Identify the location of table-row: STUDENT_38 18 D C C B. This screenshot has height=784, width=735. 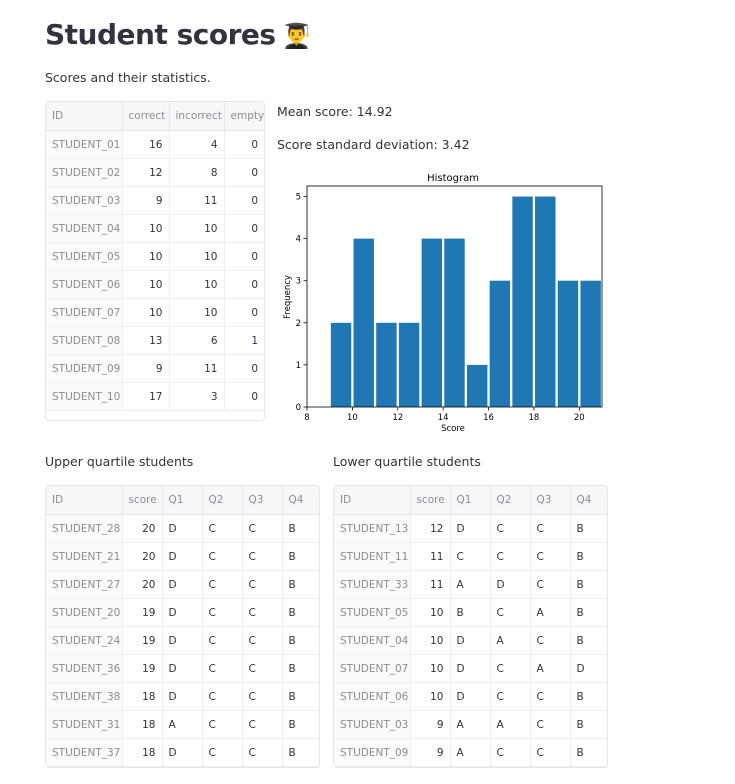
(182, 696).